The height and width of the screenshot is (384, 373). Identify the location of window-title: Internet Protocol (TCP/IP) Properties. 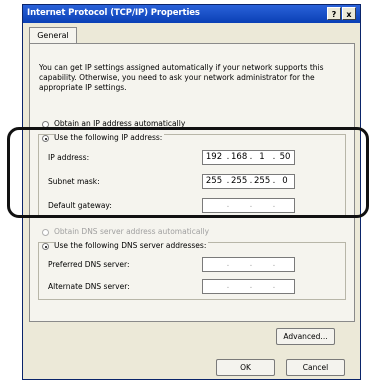
(113, 13).